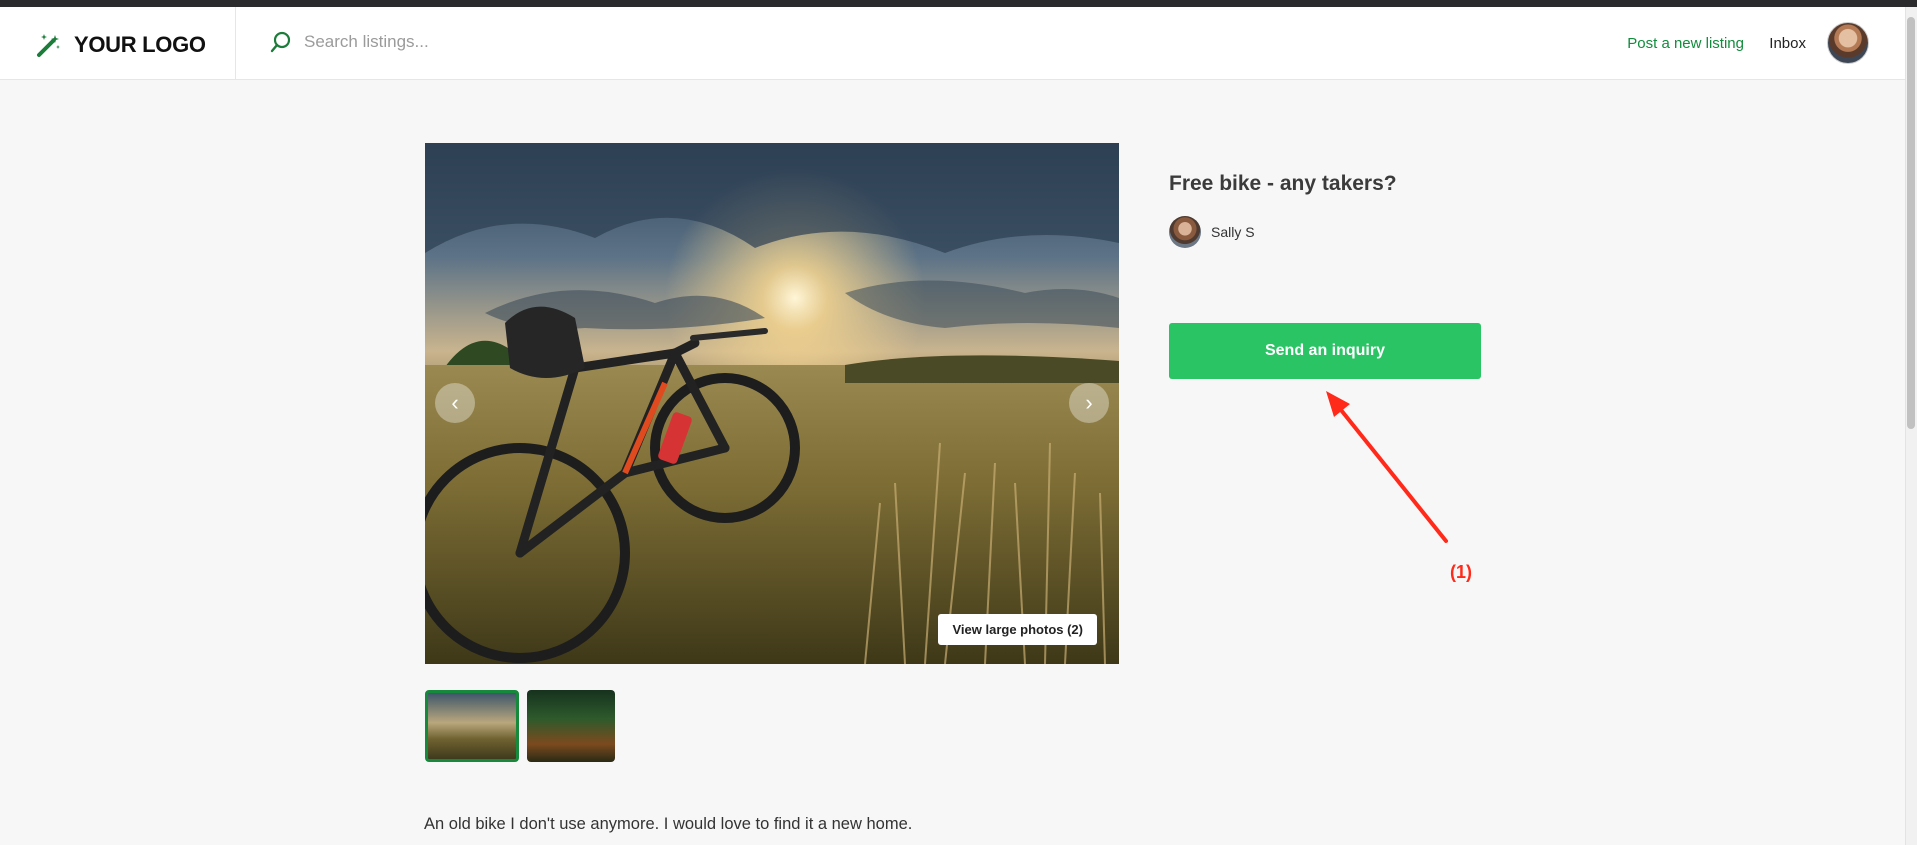 The width and height of the screenshot is (1917, 845). I want to click on chevron-right-icon: ›, so click(1089, 402).